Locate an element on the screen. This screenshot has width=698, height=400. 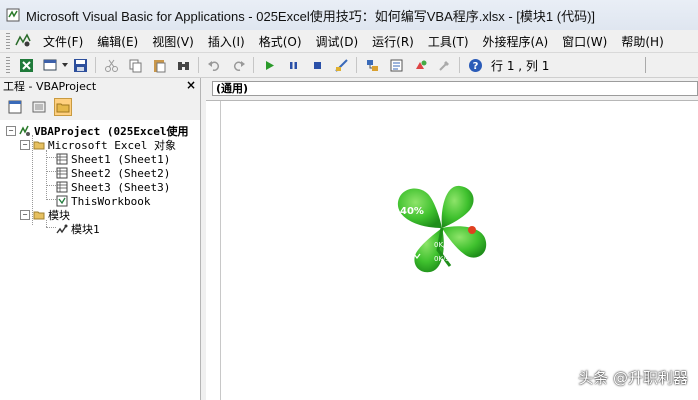
code-margin is located at coordinates (213, 250).